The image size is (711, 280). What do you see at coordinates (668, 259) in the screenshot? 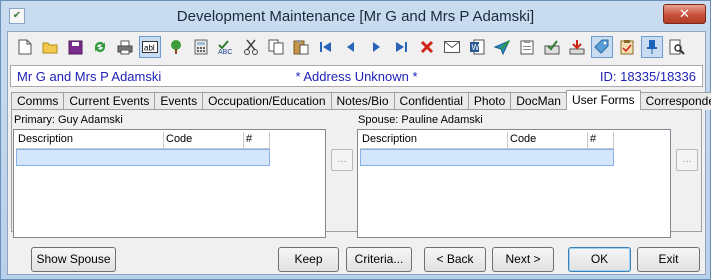
I see `exit-button: Exit` at bounding box center [668, 259].